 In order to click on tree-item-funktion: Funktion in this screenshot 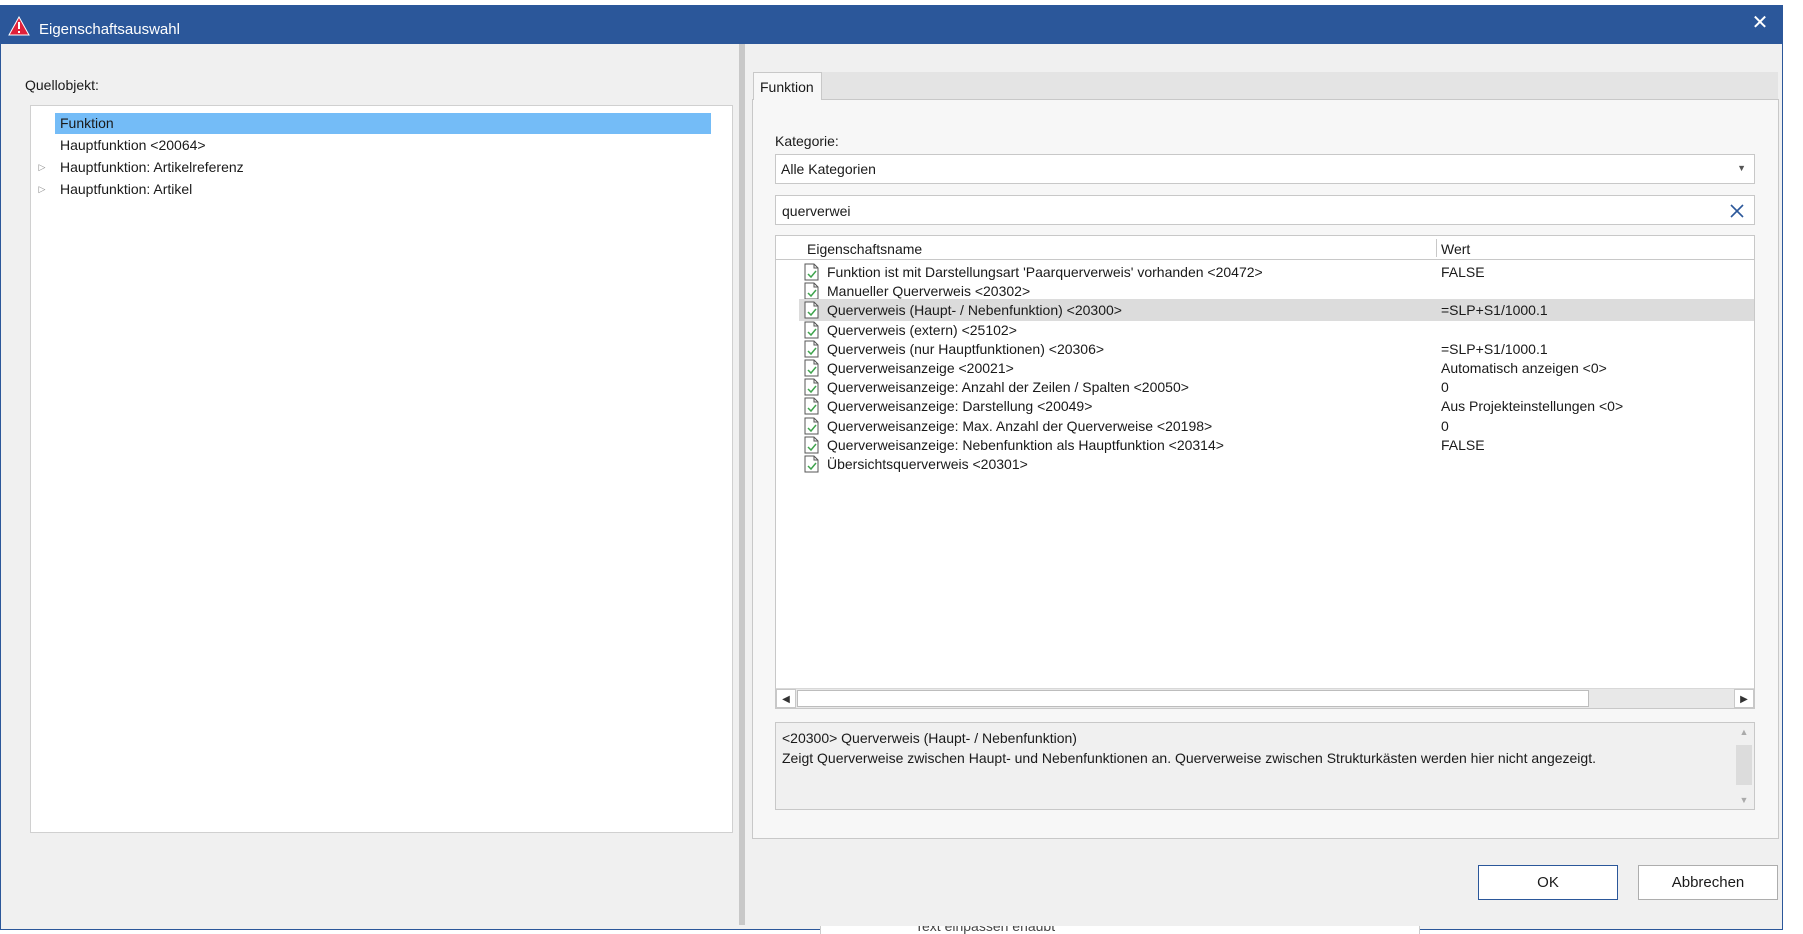, I will do `click(383, 123)`.